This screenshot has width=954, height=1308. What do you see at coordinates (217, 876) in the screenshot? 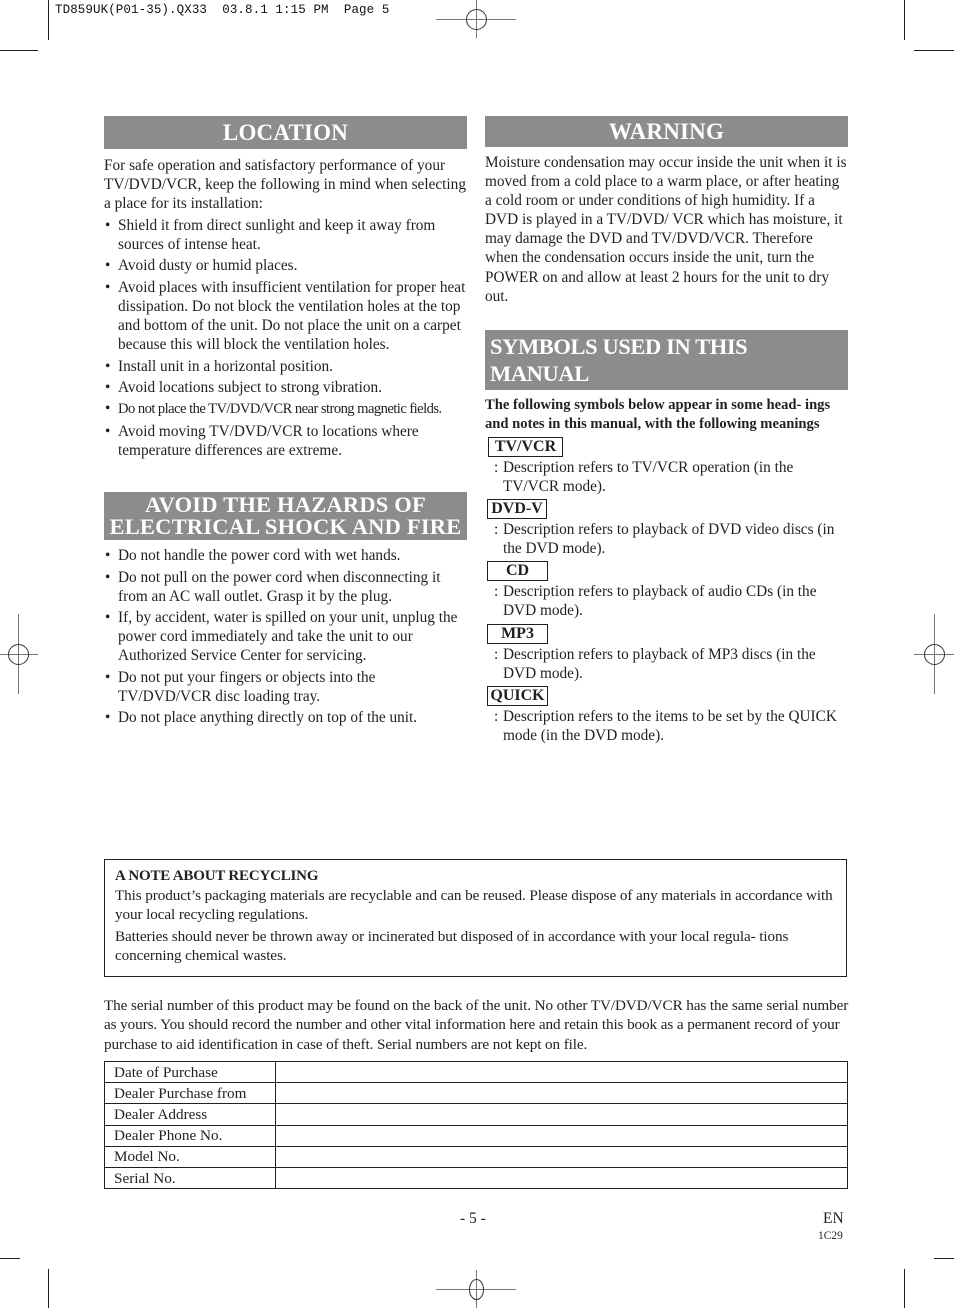
I see `recycling-note-title: A NOTE ABOUT RECYCLING` at bounding box center [217, 876].